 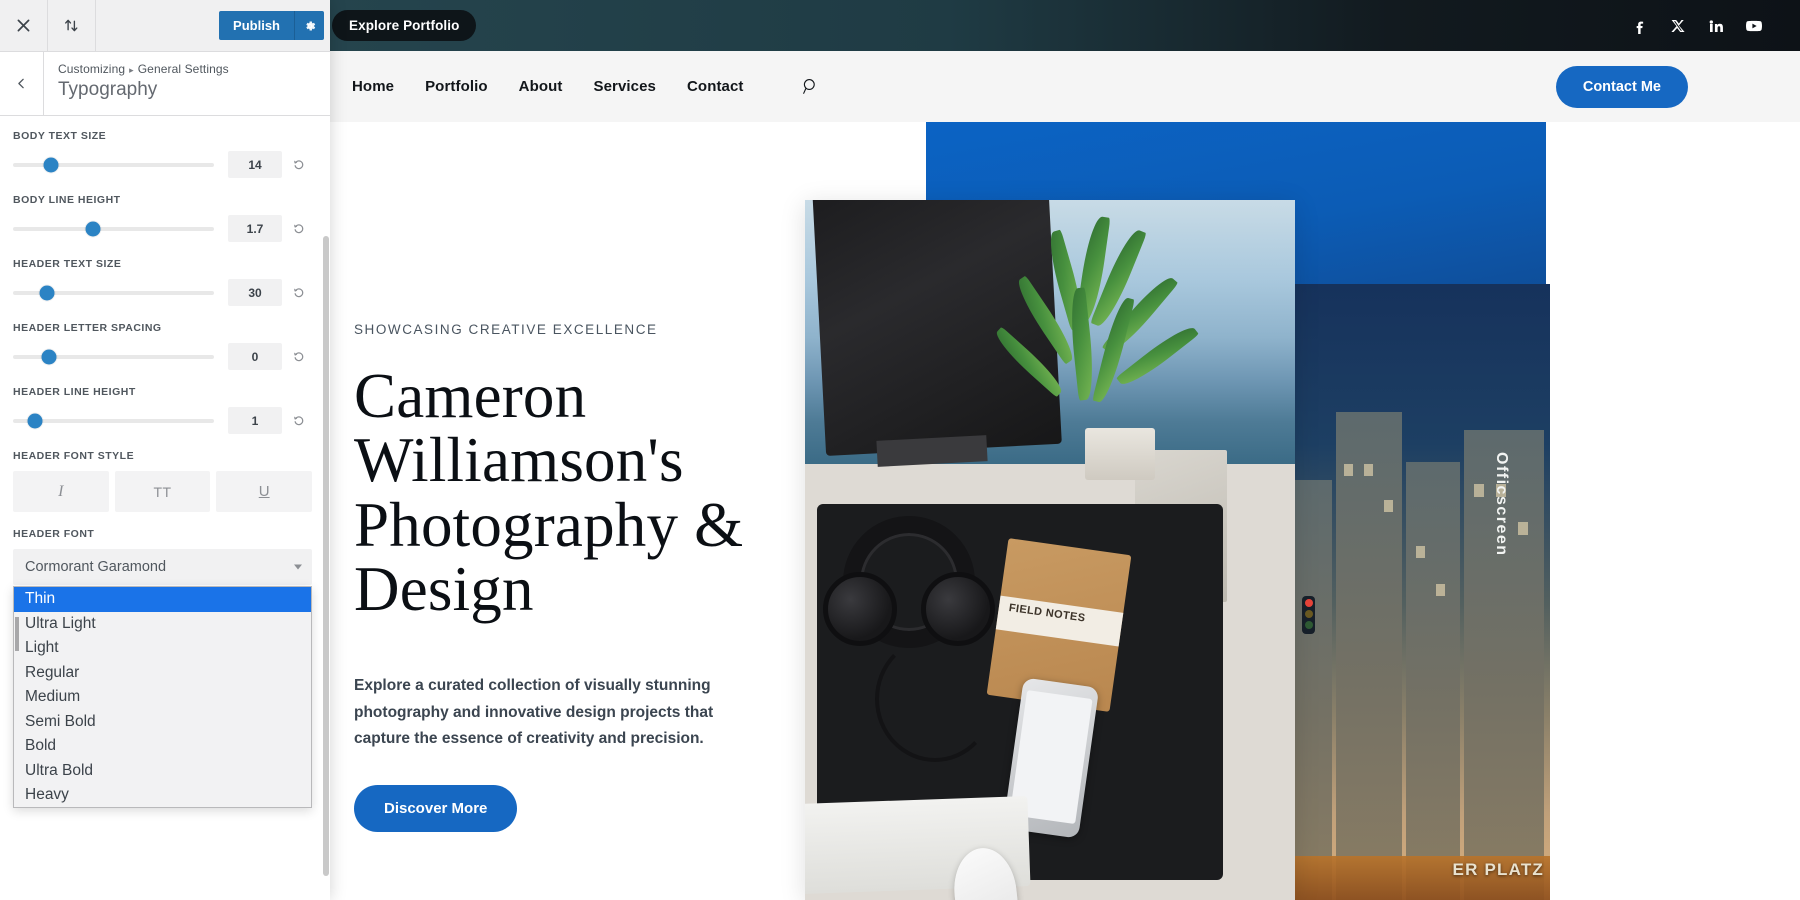 What do you see at coordinates (162, 491) in the screenshot?
I see `uppercase-button: TT` at bounding box center [162, 491].